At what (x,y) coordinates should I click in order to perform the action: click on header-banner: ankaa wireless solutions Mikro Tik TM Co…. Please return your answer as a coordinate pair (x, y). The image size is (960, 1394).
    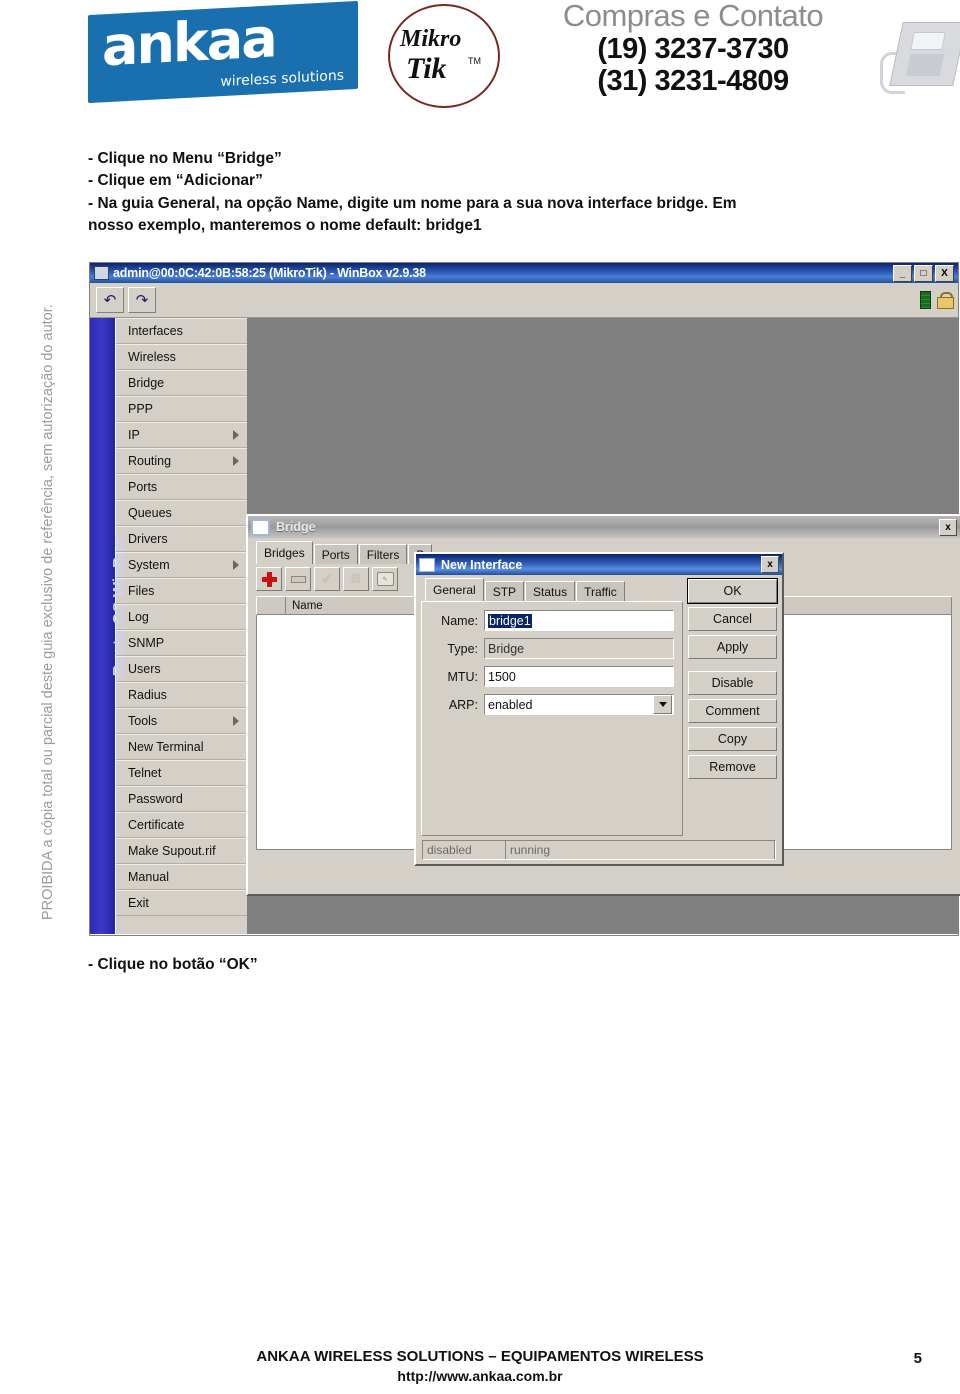
    Looking at the image, I should click on (524, 54).